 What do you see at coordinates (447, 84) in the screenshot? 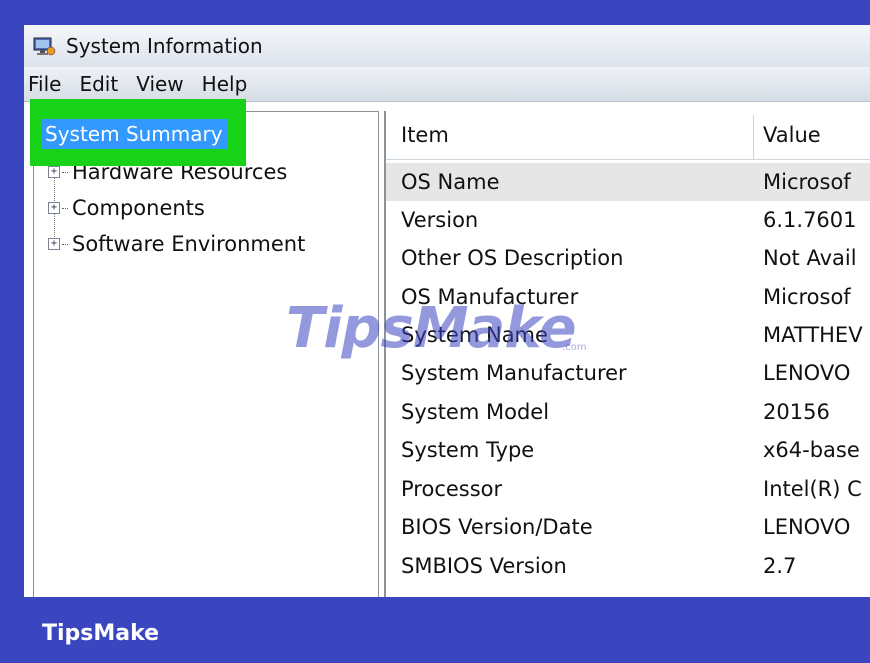
I see `menu-bar: File Edit View Help` at bounding box center [447, 84].